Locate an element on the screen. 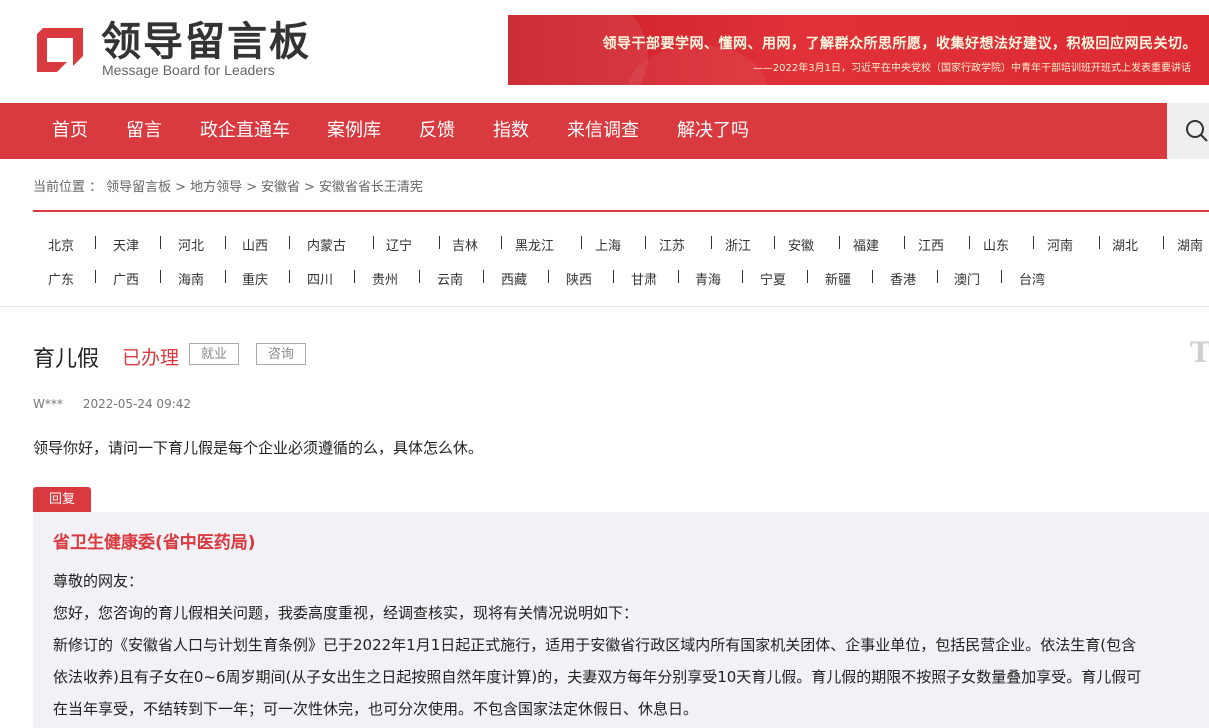  province-link: 湖南 is located at coordinates (1190, 244).